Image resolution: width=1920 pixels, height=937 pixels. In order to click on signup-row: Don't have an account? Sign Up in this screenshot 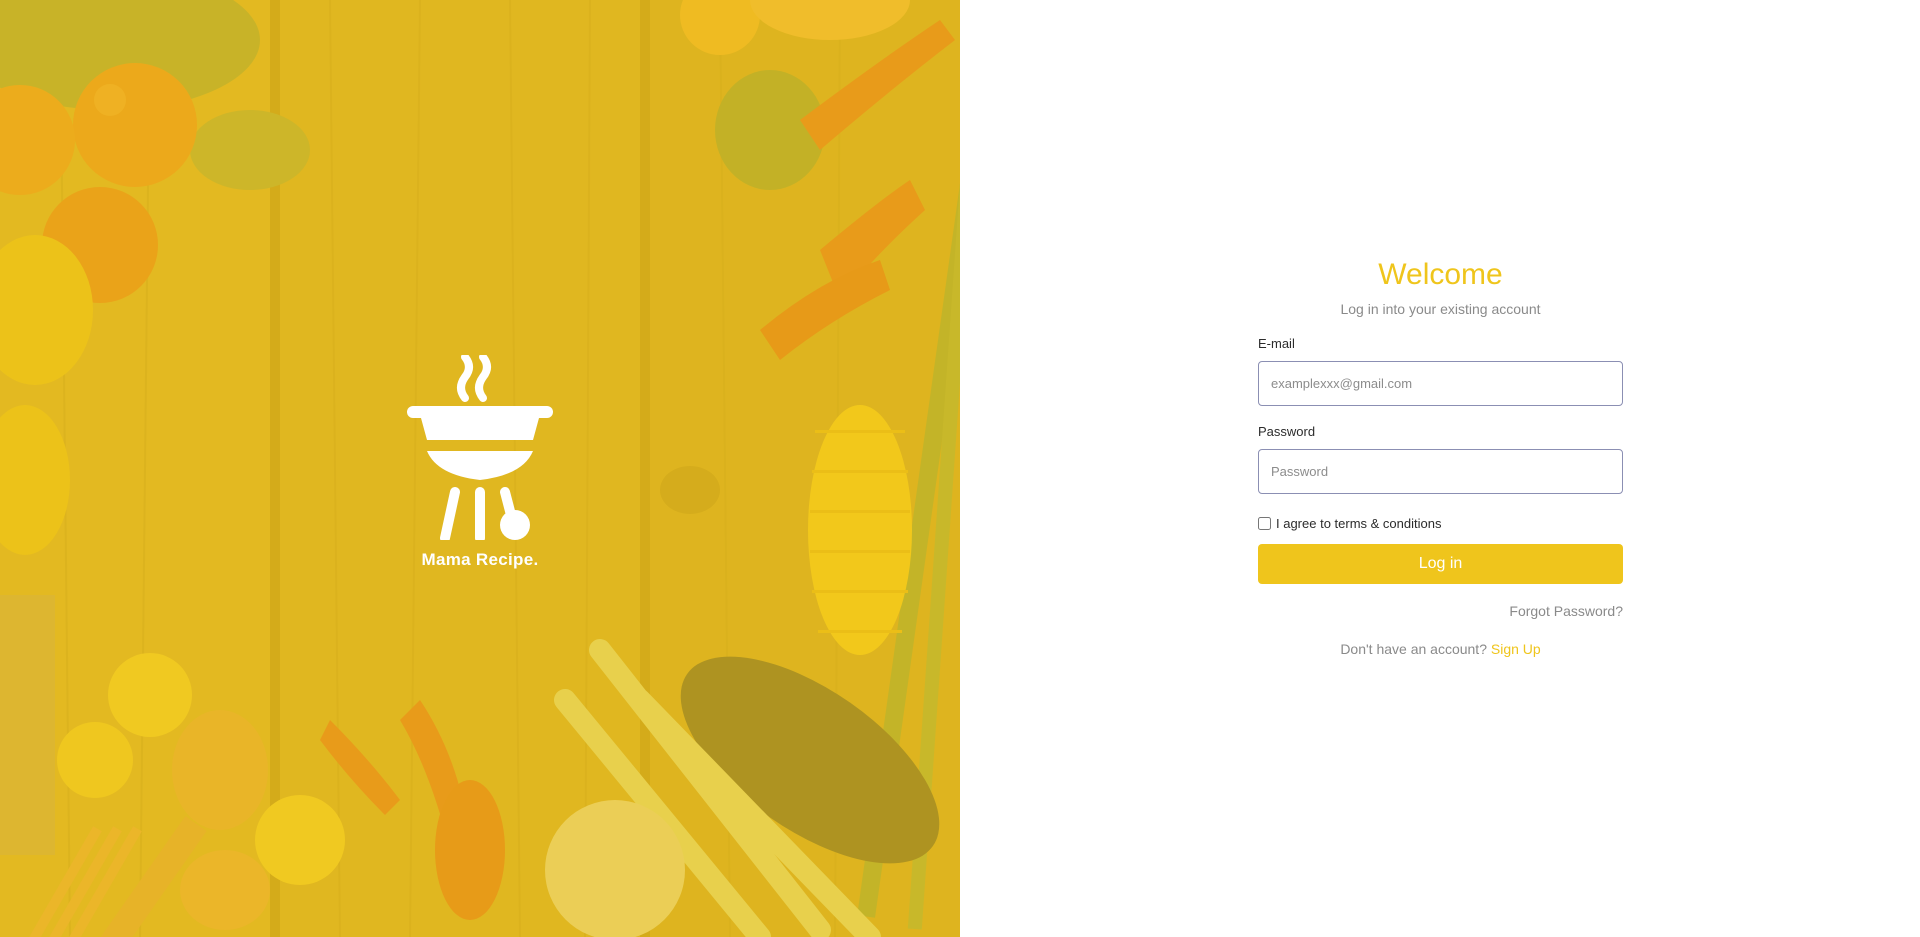, I will do `click(1440, 649)`.